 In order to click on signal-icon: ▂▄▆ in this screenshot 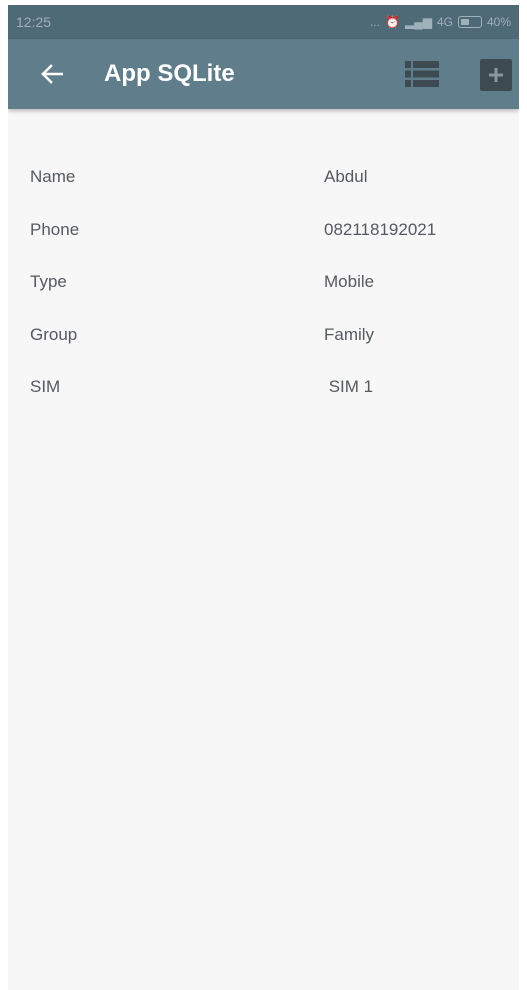, I will do `click(418, 22)`.